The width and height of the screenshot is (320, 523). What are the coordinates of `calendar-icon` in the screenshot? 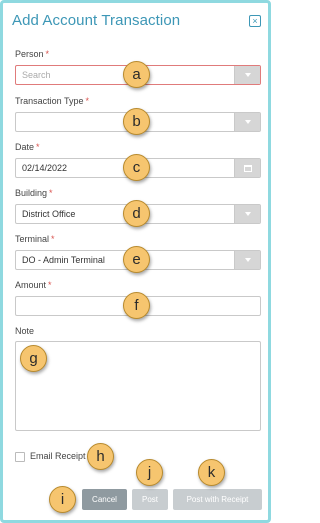 It's located at (247, 168).